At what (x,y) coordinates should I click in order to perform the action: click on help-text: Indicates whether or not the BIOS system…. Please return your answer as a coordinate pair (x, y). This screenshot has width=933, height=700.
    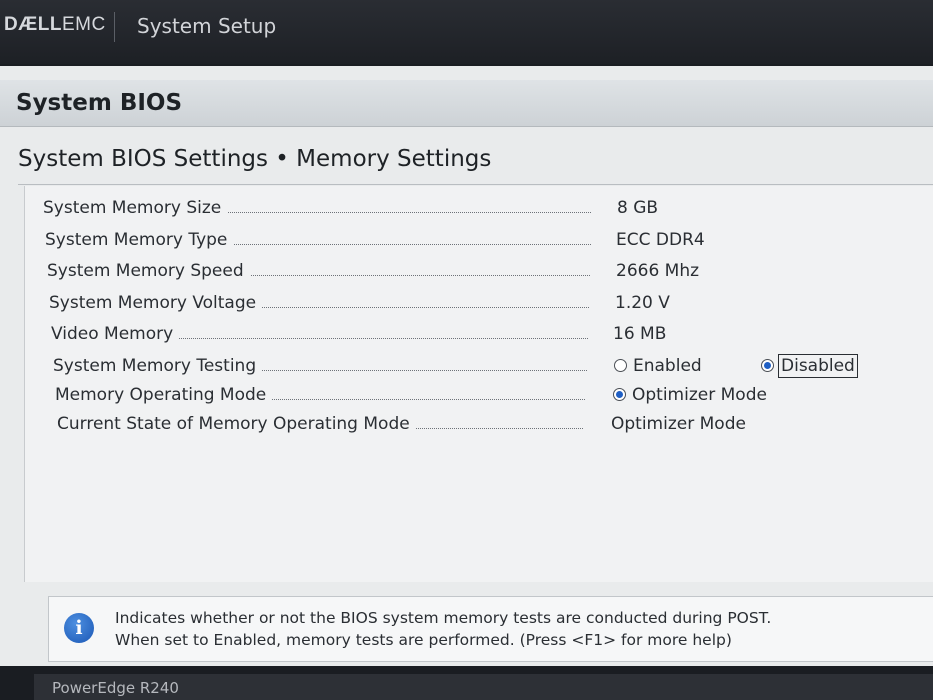
    Looking at the image, I should click on (443, 629).